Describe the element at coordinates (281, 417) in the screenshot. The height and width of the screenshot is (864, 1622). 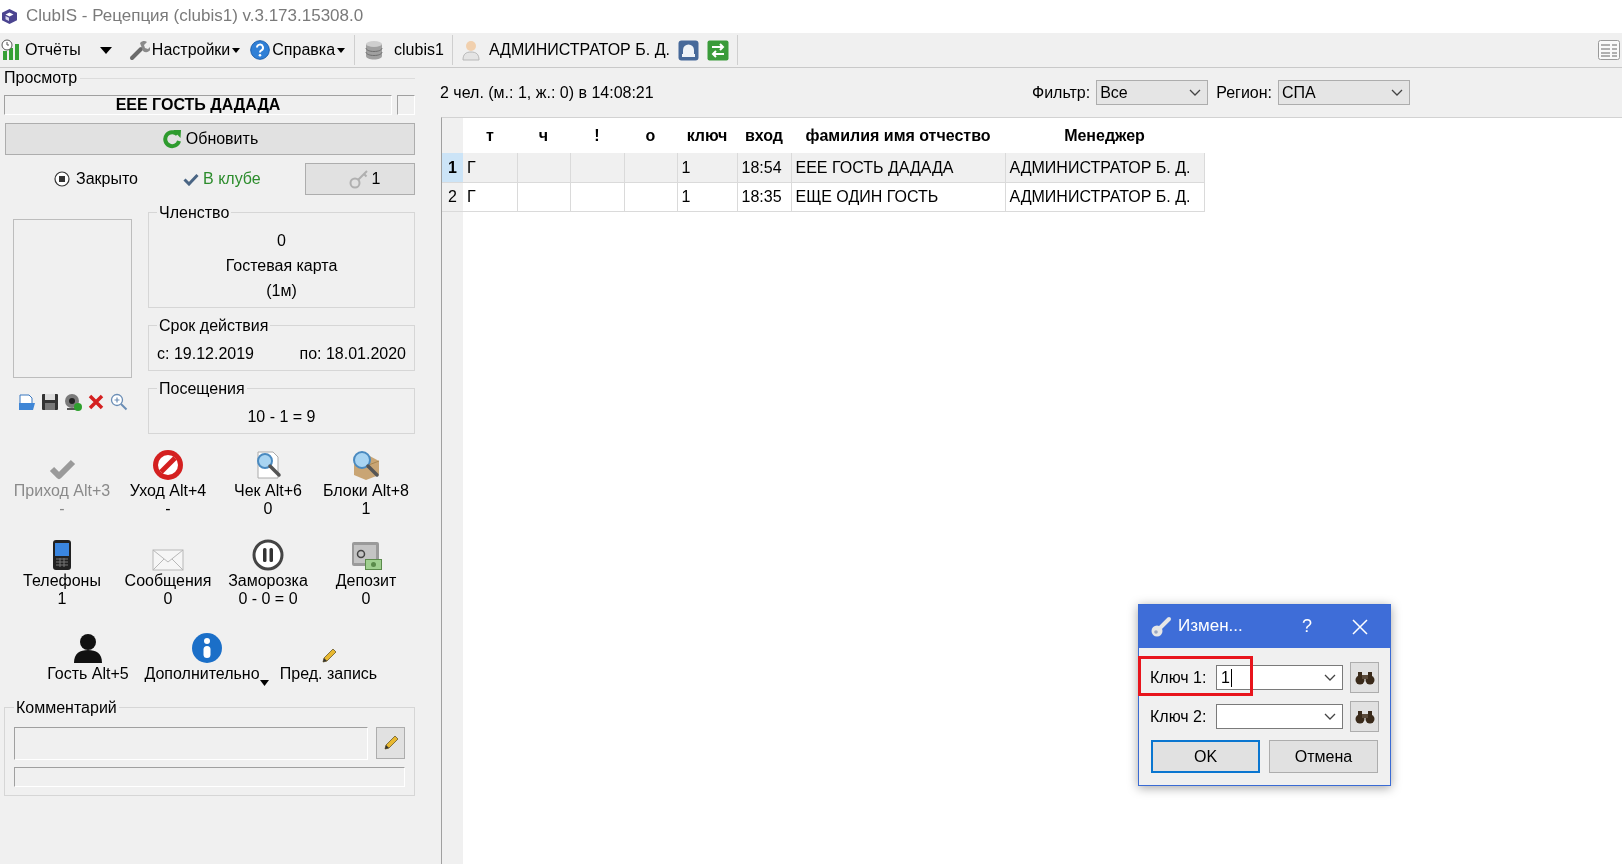
I see `visits-text: 10 - 1 = 9` at that location.